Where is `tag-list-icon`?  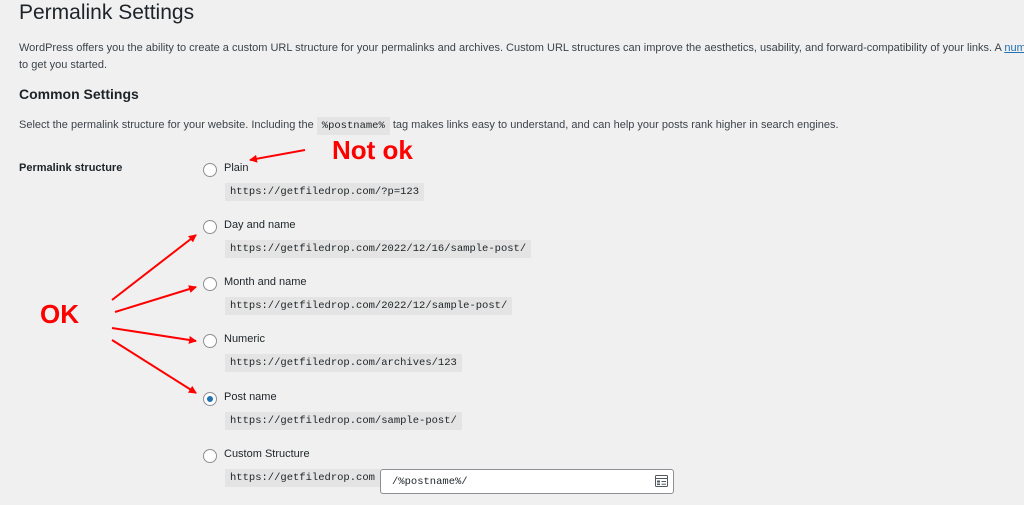 tag-list-icon is located at coordinates (661, 481).